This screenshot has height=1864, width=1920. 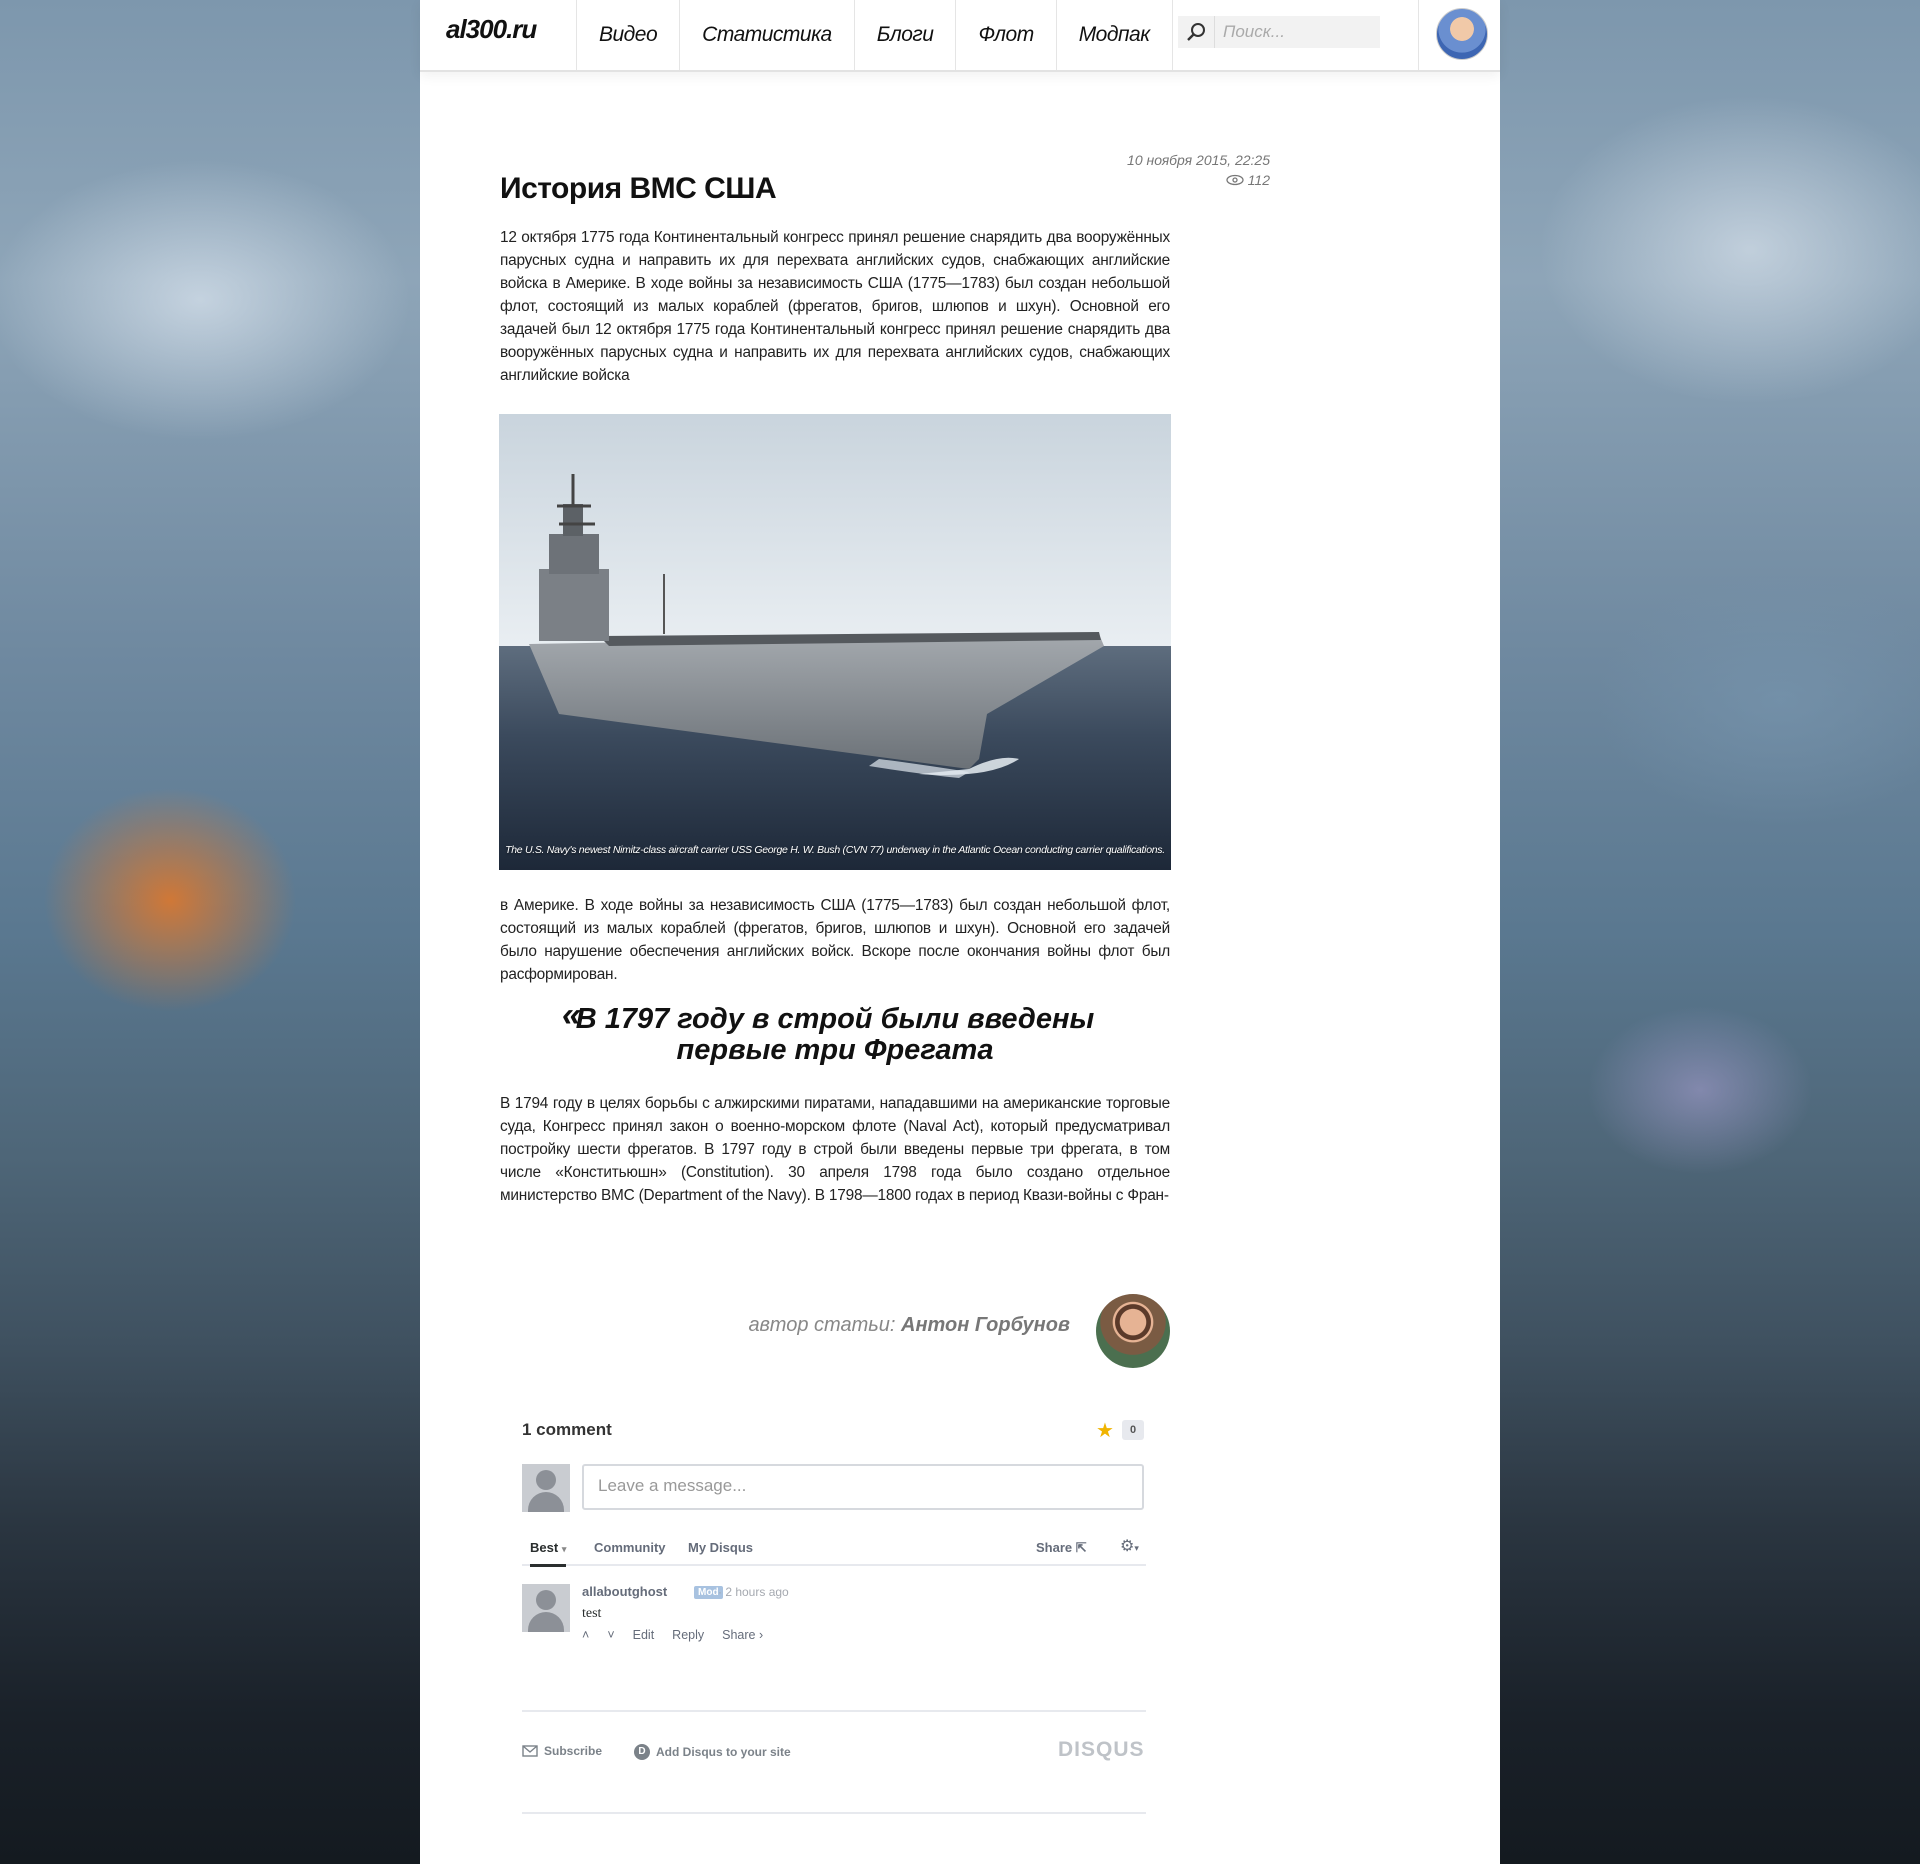 What do you see at coordinates (1133, 1331) in the screenshot?
I see `author-avatar` at bounding box center [1133, 1331].